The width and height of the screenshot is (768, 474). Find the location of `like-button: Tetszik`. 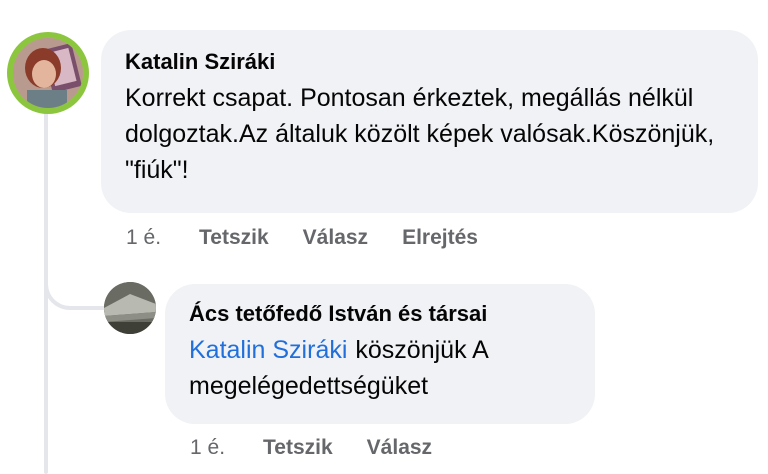

like-button: Tetszik is located at coordinates (234, 238).